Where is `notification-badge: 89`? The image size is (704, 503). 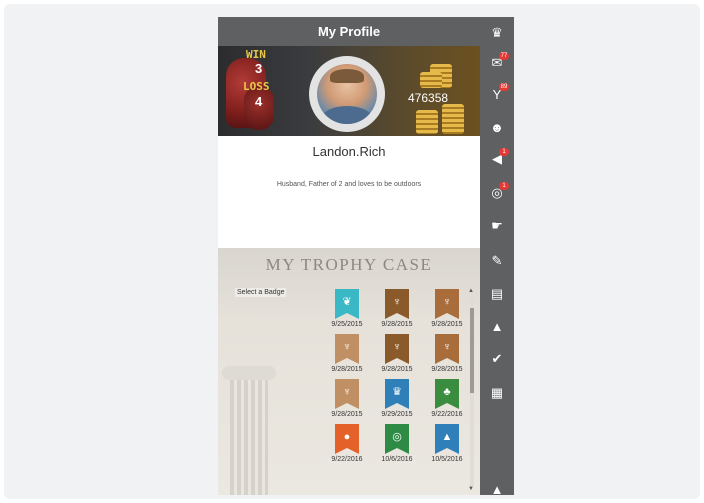 notification-badge: 89 is located at coordinates (504, 87).